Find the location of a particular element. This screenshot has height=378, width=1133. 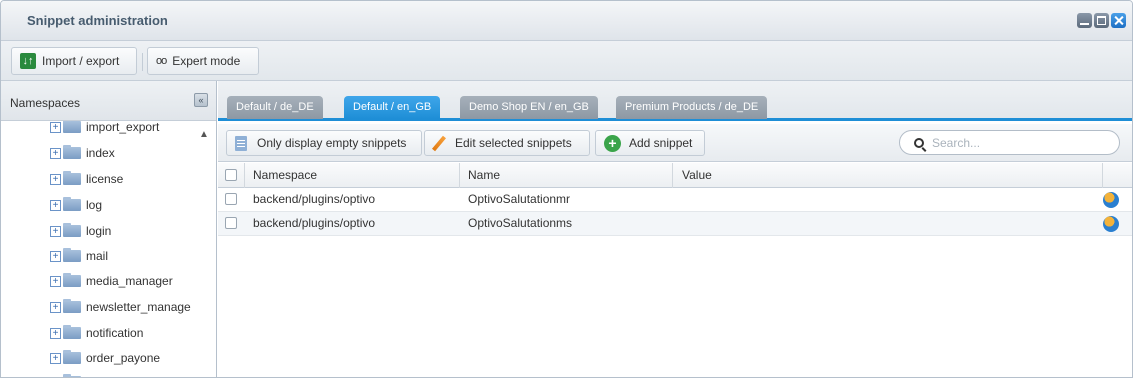

tree-item-license: + license is located at coordinates (86, 179).